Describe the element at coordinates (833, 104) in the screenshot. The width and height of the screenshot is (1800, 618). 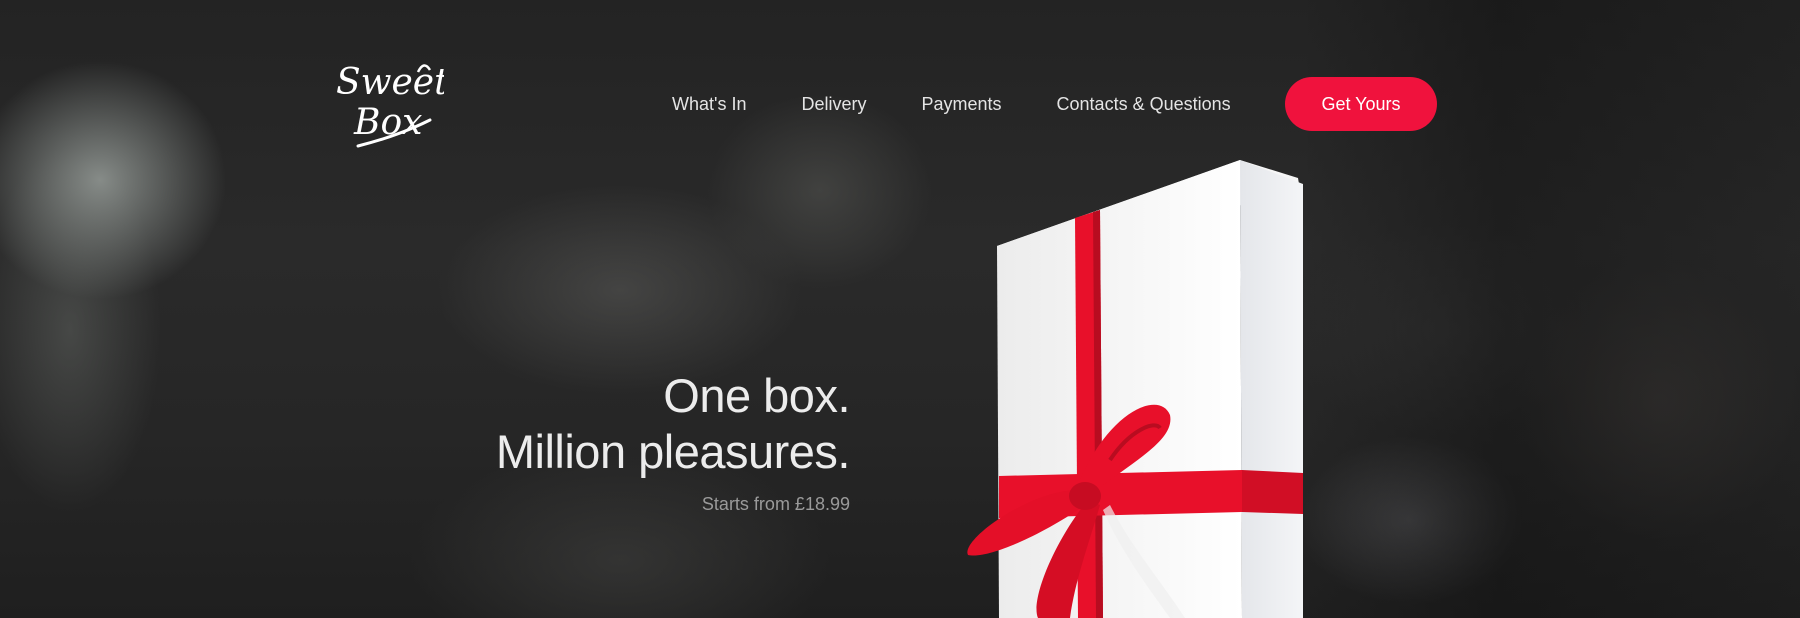
I see `nav-link-delivery: Delivery` at that location.